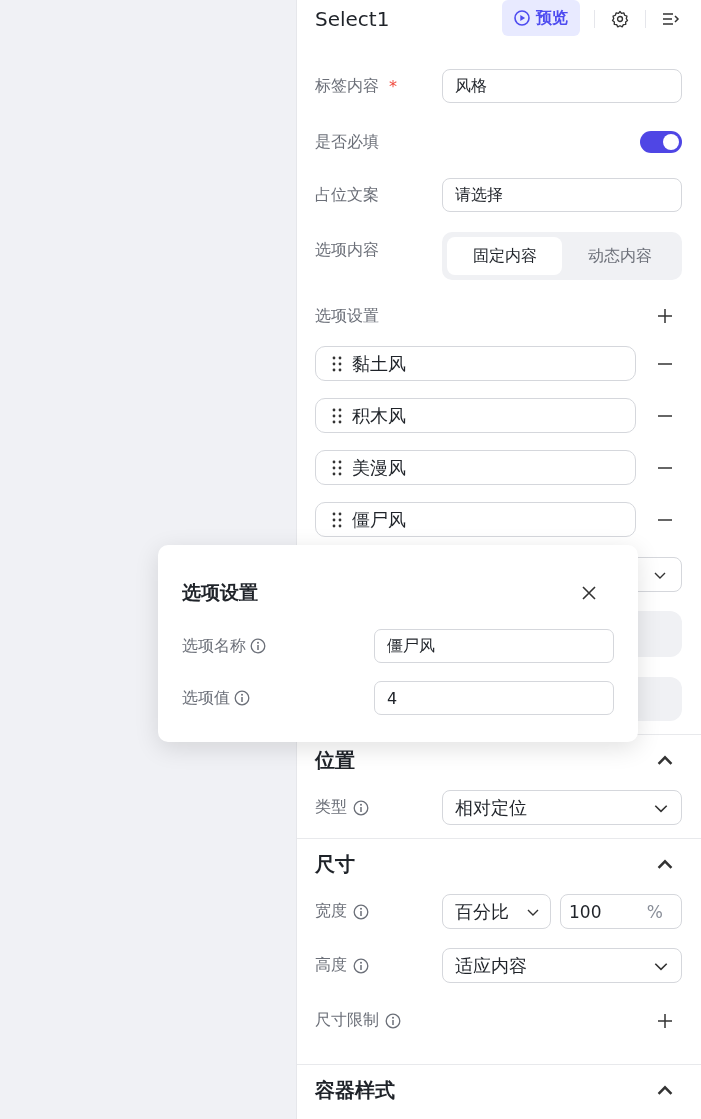  I want to click on field-label: 选项值, so click(206, 698).